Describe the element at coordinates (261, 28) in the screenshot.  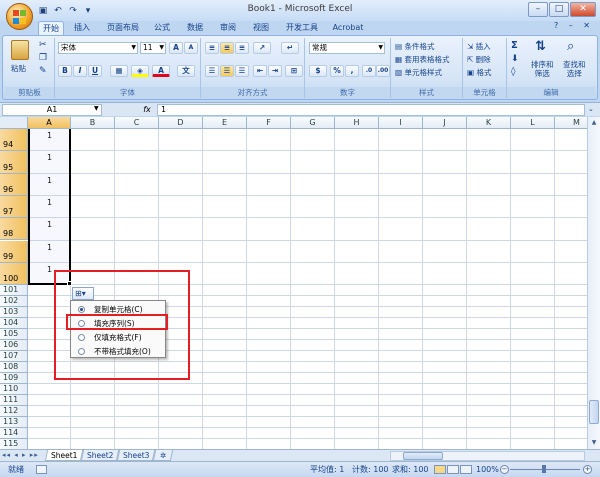
I see `tab-view: 视图` at that location.